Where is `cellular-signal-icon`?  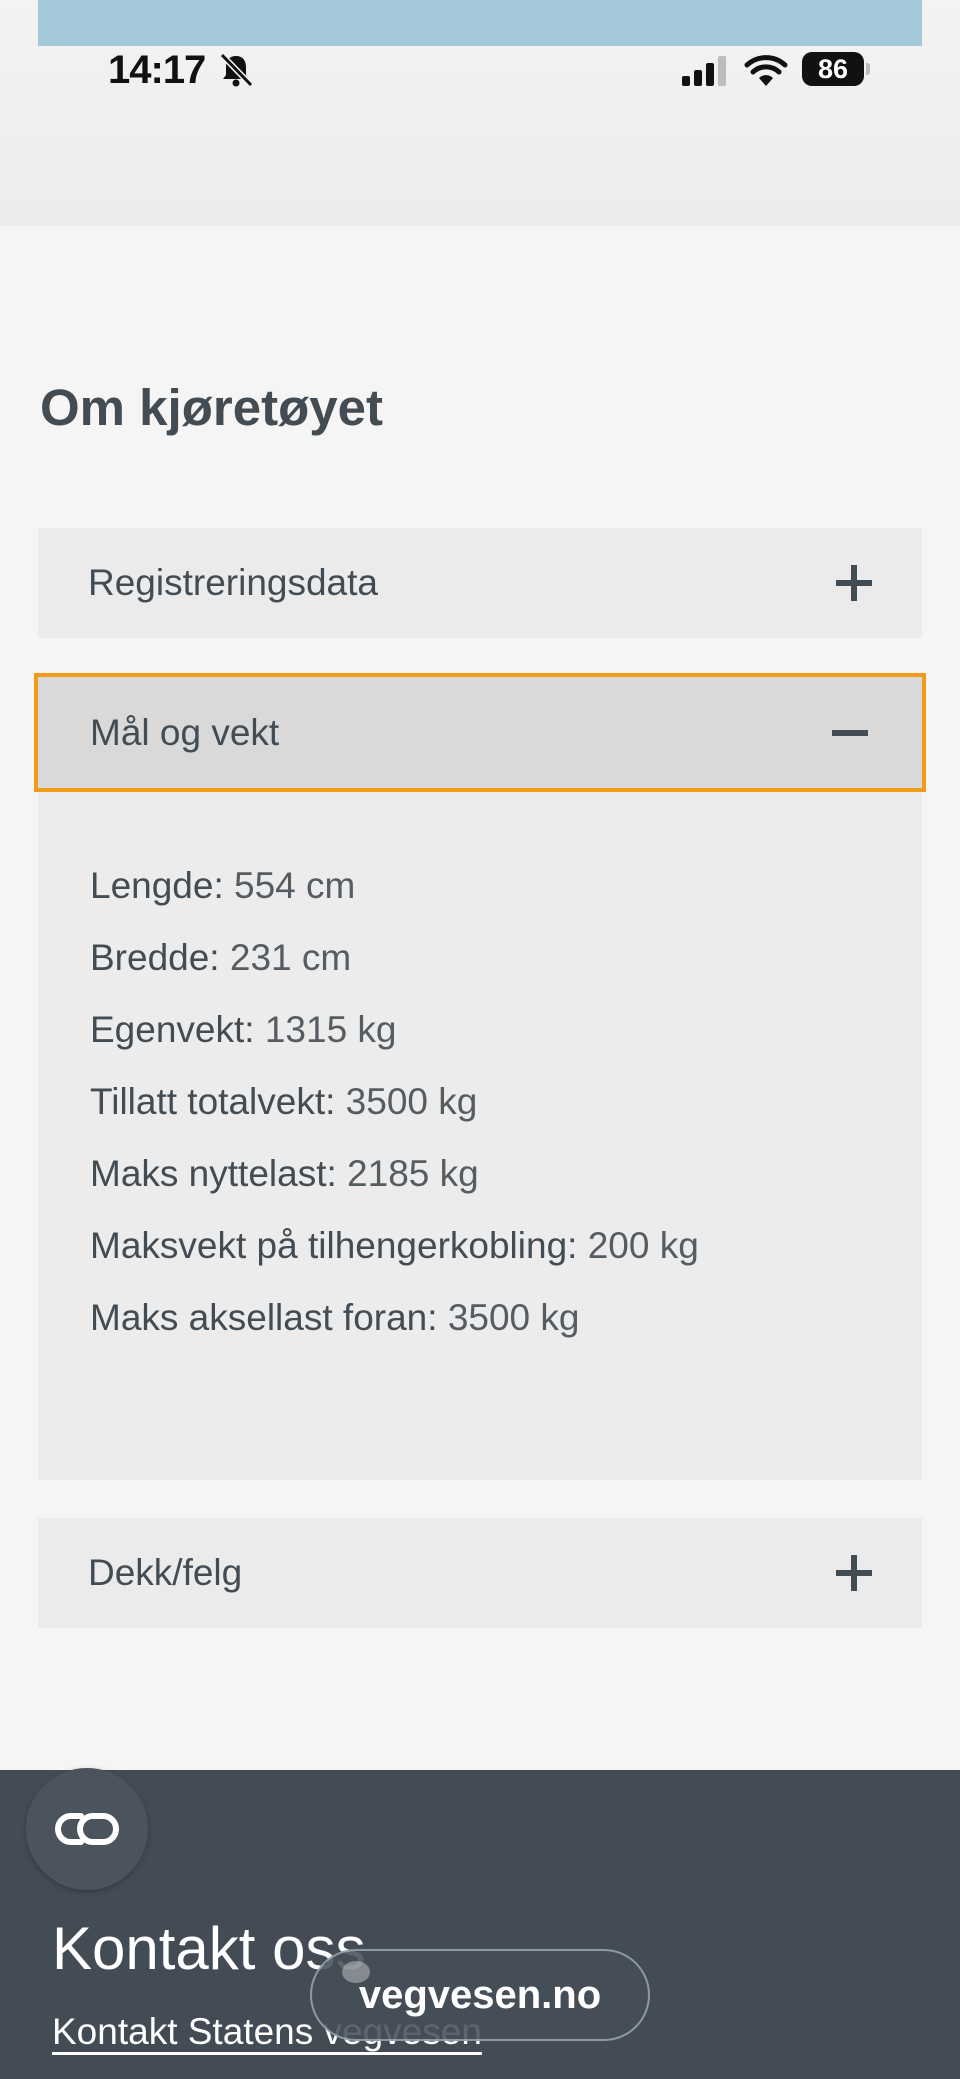
cellular-signal-icon is located at coordinates (704, 71).